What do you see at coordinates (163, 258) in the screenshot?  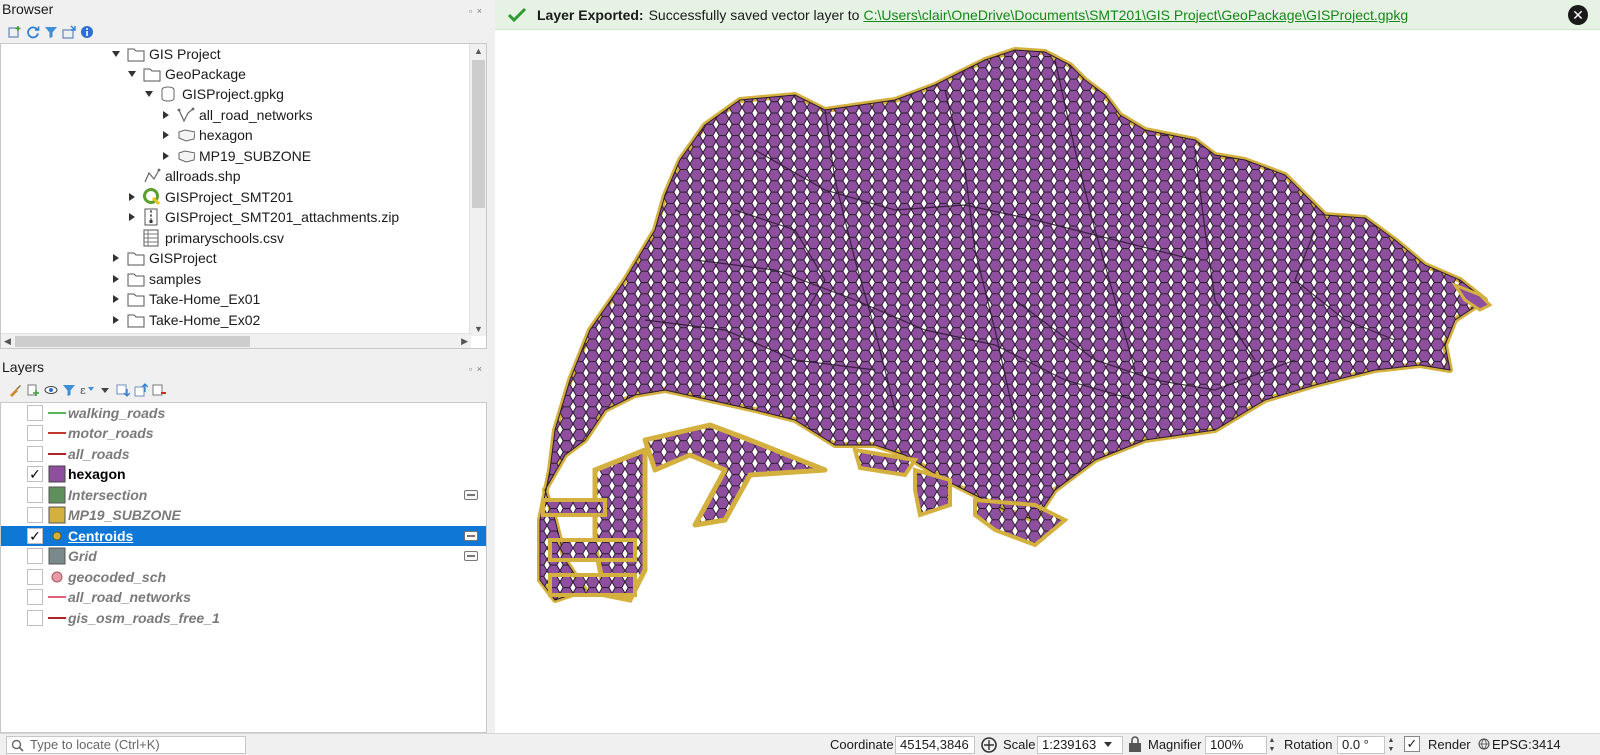 I see `tree-item-gisproject-folder: GISProject` at bounding box center [163, 258].